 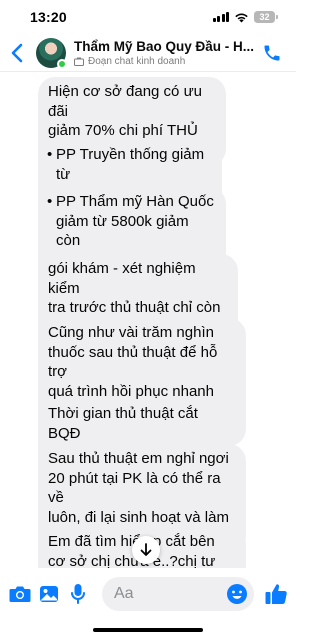 I want to click on online-status-dot, so click(x=62, y=63).